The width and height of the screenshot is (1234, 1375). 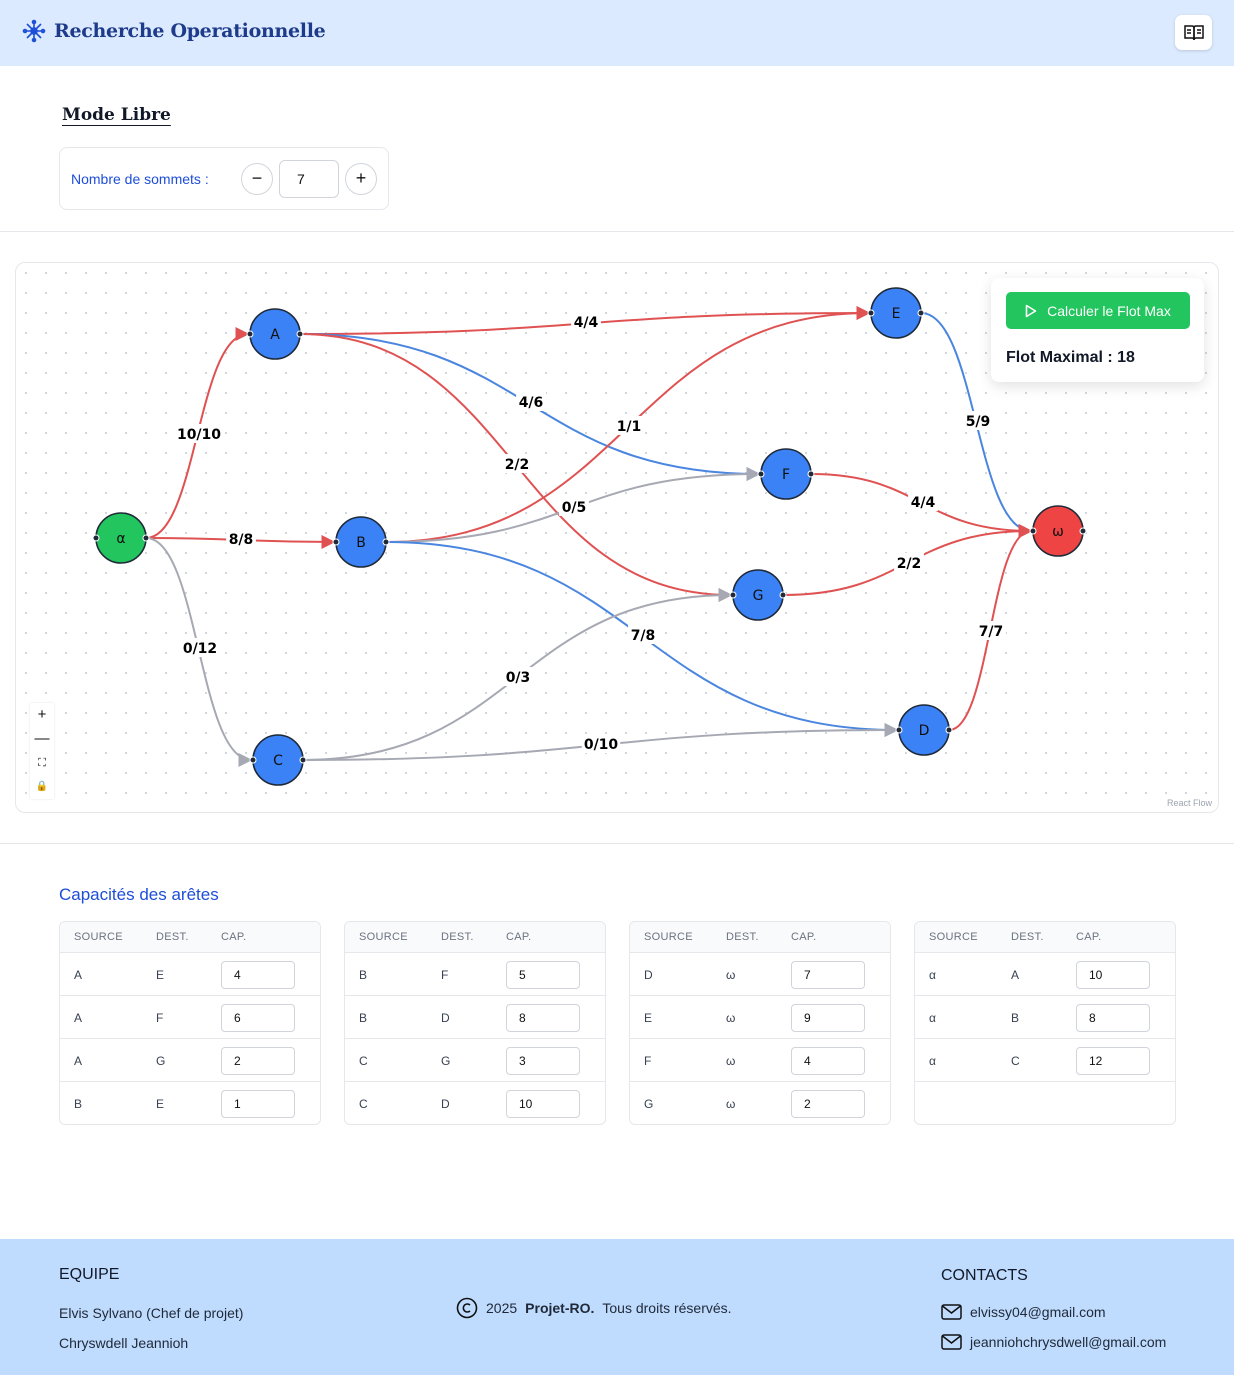 What do you see at coordinates (309, 179) in the screenshot?
I see `vertex-count-input` at bounding box center [309, 179].